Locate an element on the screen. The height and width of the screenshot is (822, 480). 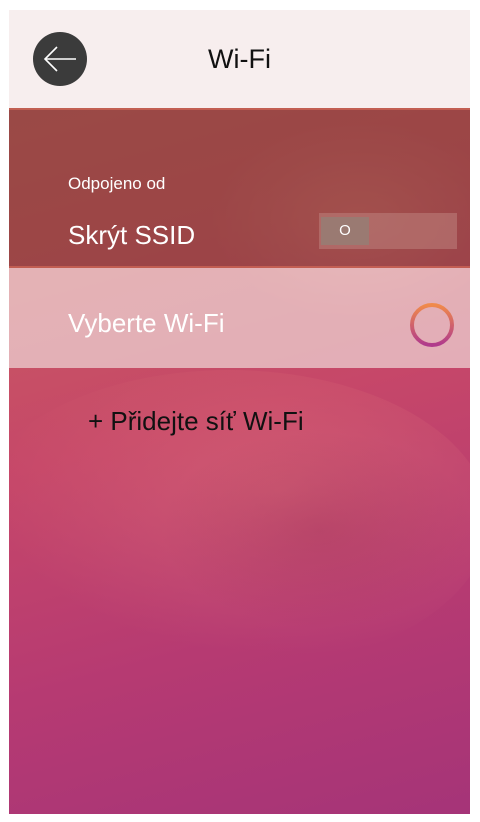
connection-status-label: Odpojeno od is located at coordinates (117, 183).